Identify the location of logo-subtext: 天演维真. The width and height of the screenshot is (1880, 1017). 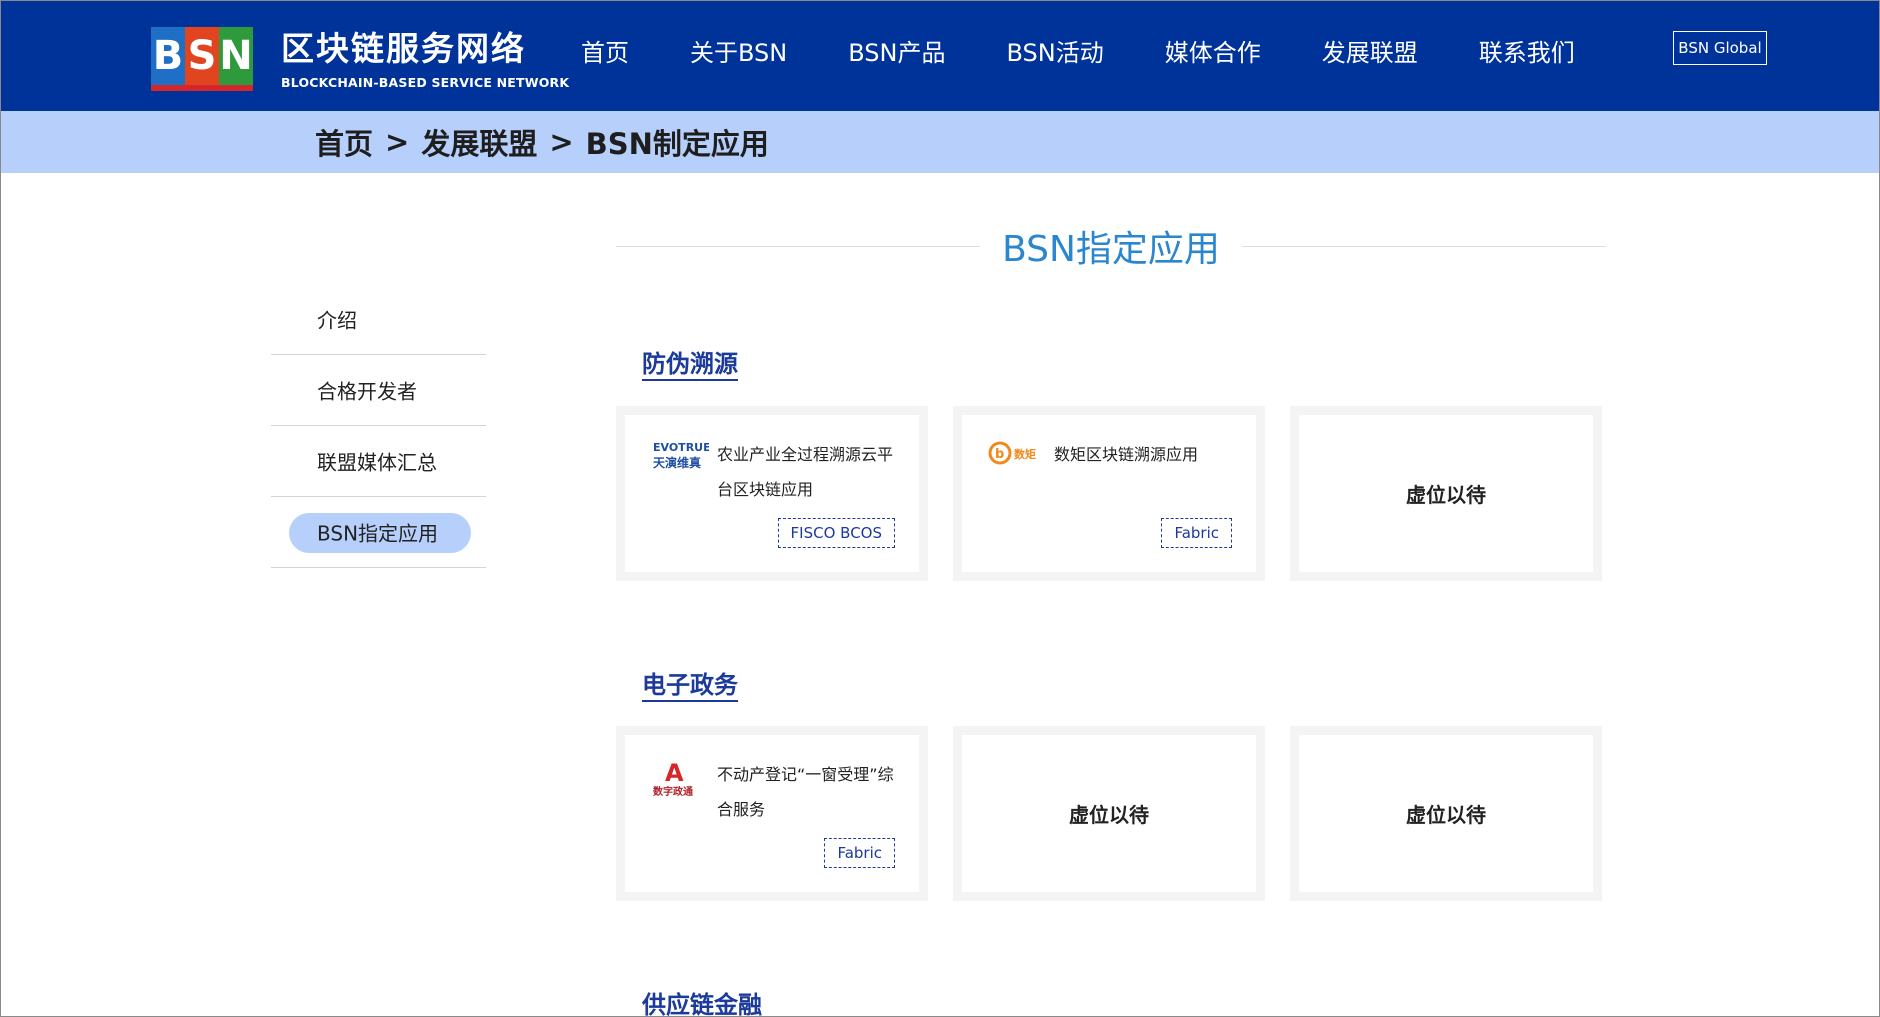
(677, 462).